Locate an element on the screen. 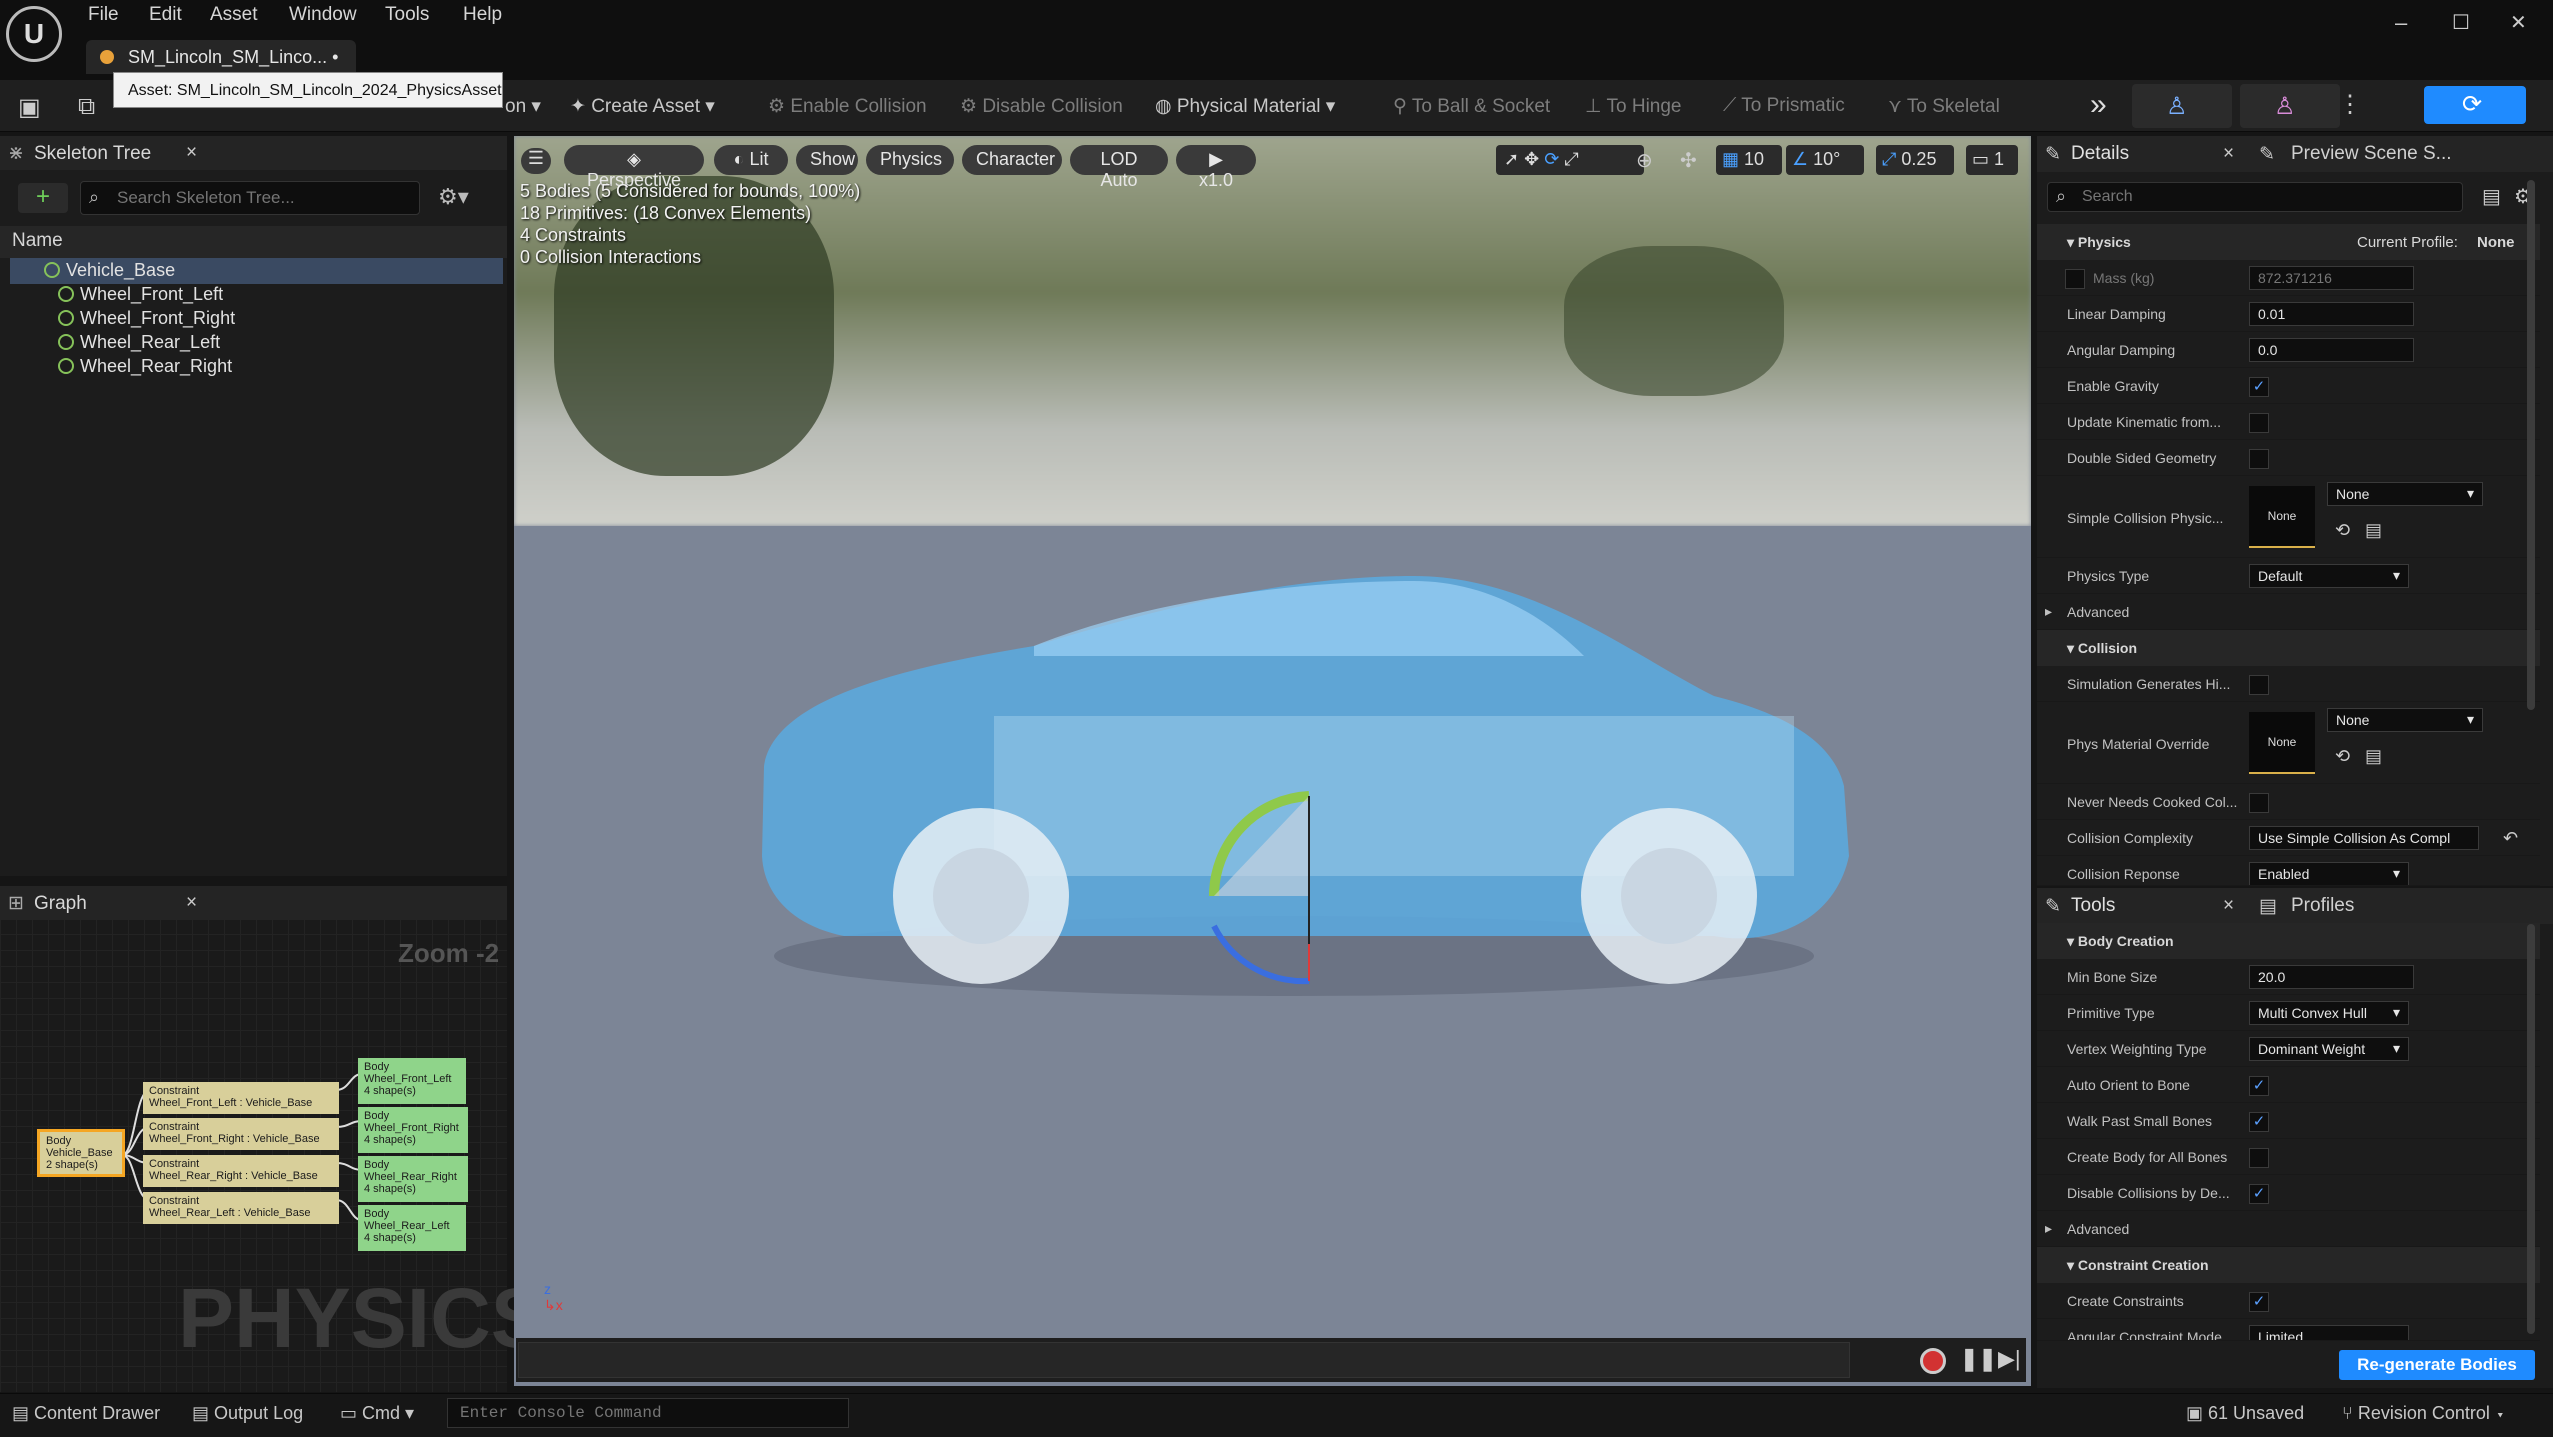  graph-node-body: Body Wheel_Front_Right 4 shape(s) is located at coordinates (413, 1130).